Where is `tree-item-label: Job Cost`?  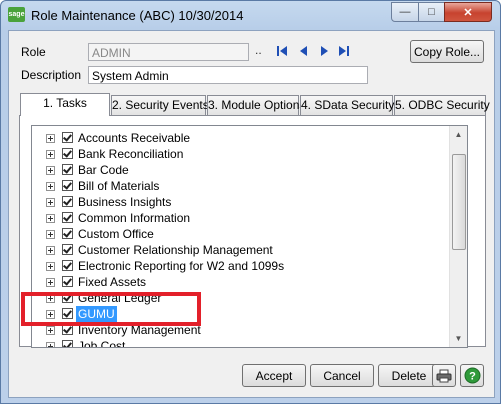 tree-item-label: Job Cost is located at coordinates (102, 343).